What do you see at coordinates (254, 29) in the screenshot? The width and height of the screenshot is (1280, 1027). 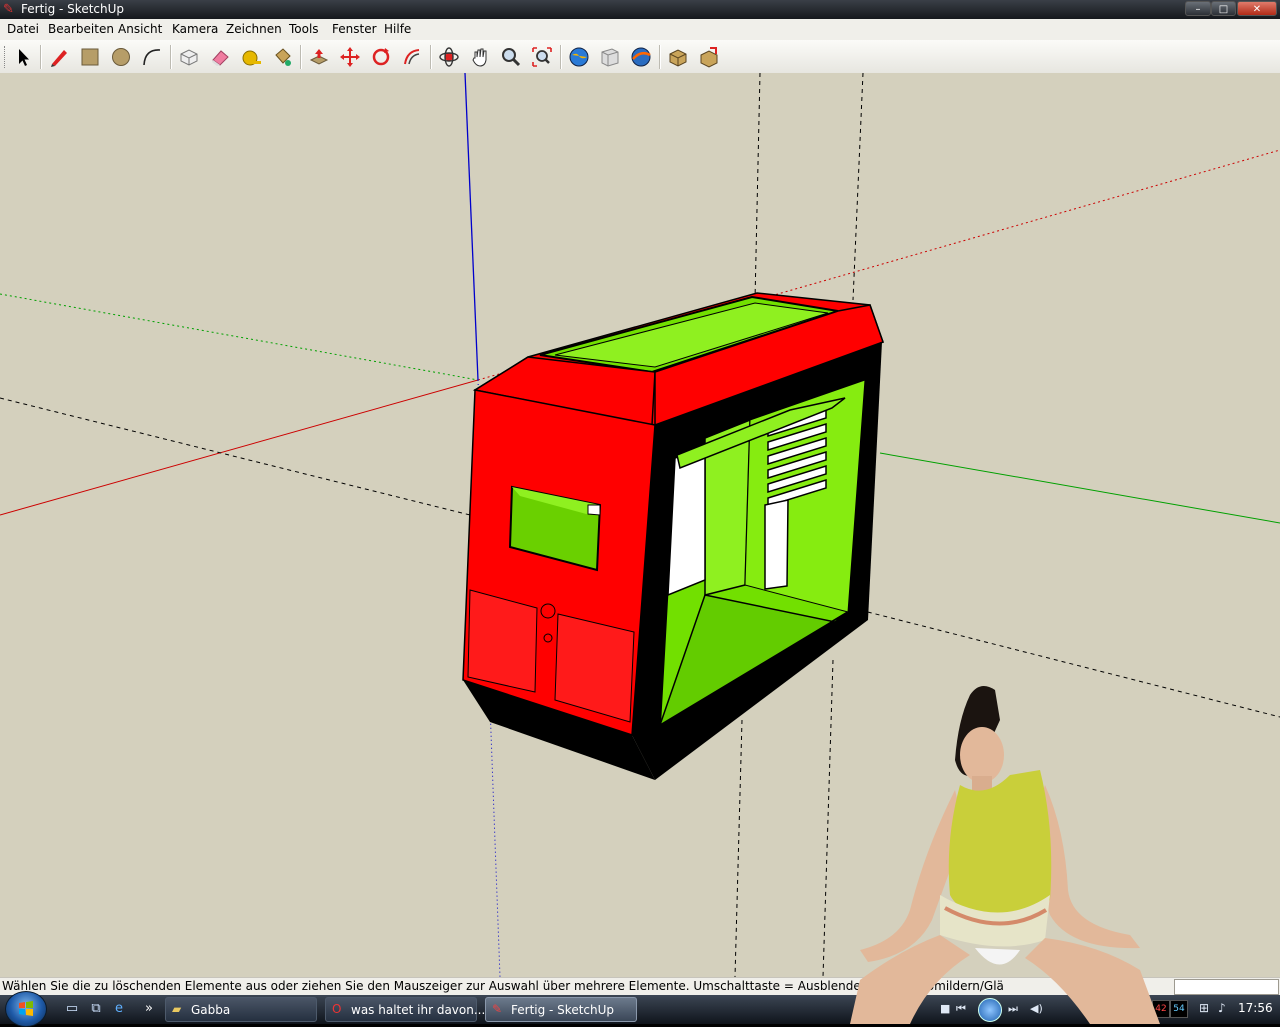 I see `menu-zeichnen: Zeichnen` at bounding box center [254, 29].